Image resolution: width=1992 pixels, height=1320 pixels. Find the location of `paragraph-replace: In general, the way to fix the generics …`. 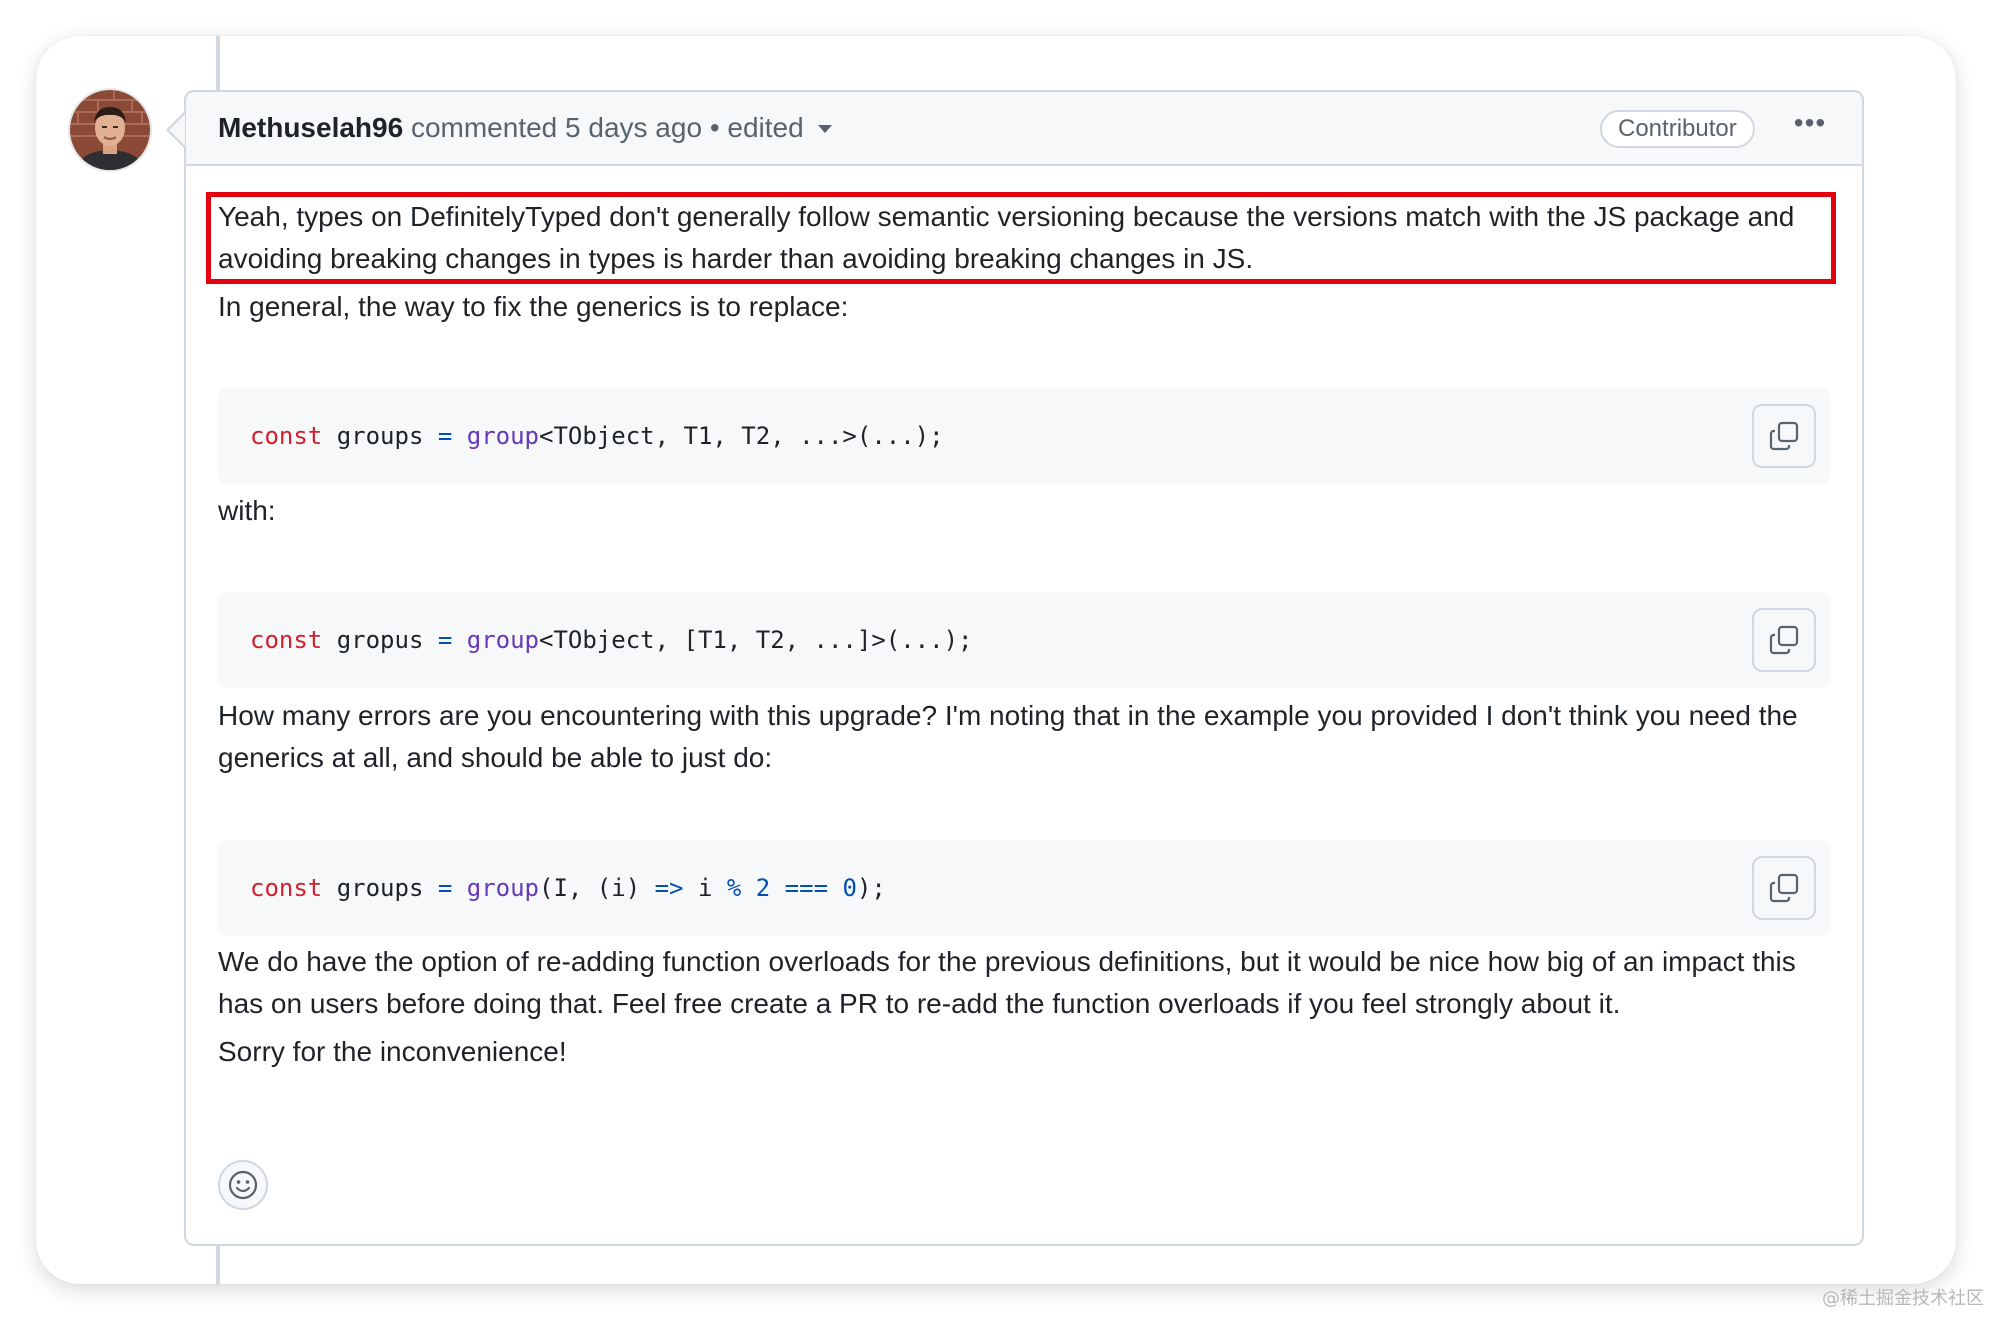

paragraph-replace: In general, the way to fix the generics … is located at coordinates (533, 306).